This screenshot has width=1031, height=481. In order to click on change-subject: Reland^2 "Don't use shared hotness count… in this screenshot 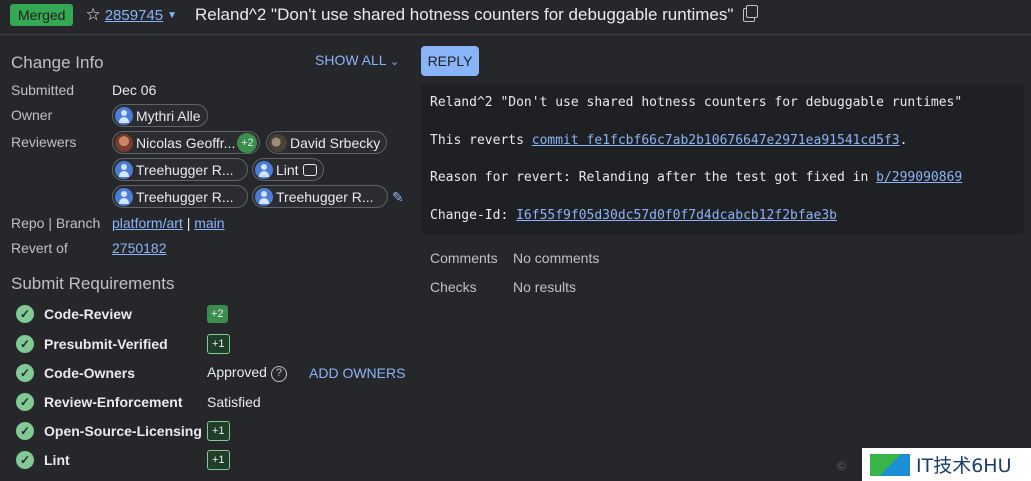, I will do `click(464, 14)`.